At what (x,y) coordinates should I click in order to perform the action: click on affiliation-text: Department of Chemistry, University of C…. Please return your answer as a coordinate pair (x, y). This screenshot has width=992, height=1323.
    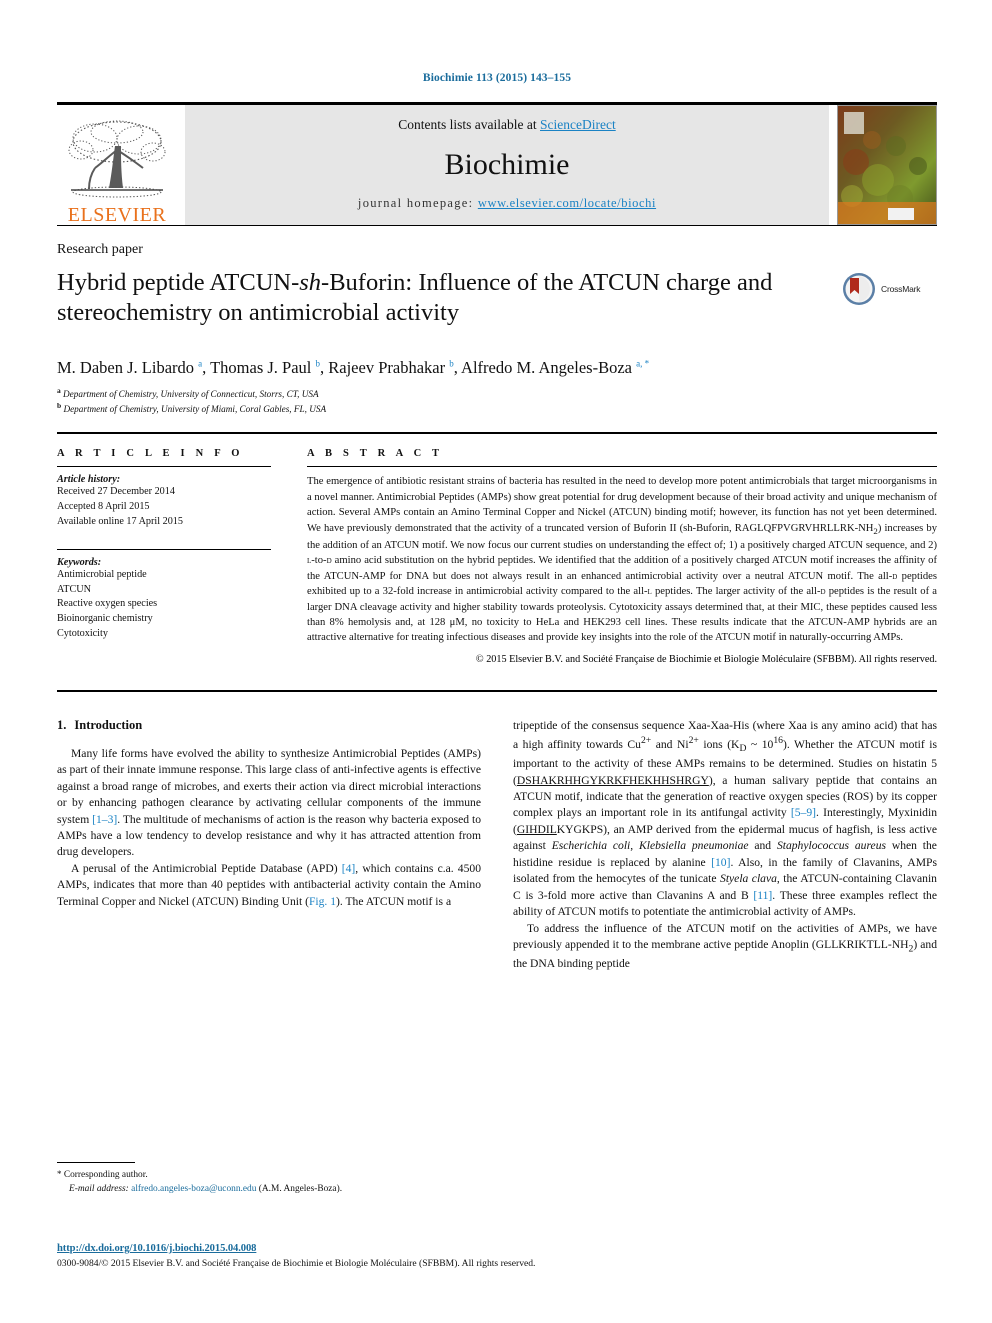
    Looking at the image, I should click on (191, 394).